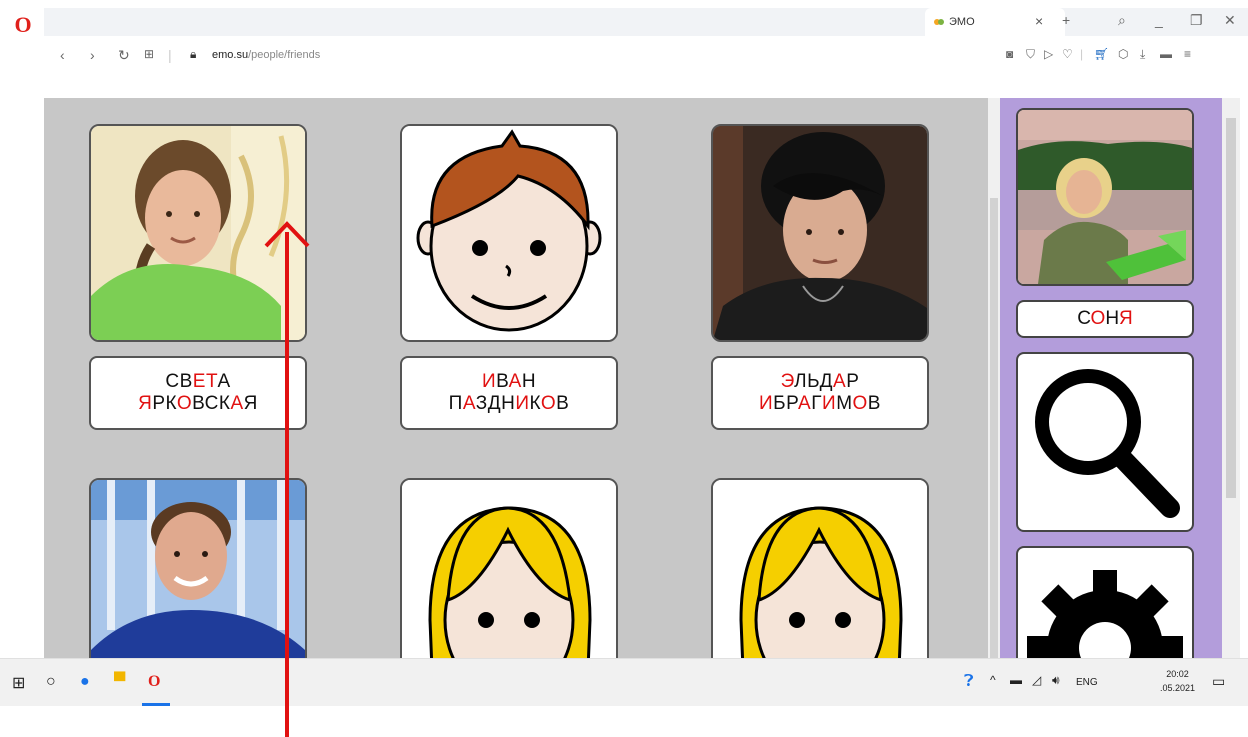 This screenshot has height=737, width=1248. I want to click on friend-name-sveta: СВЕТА ЯРКОВСКАЯ, so click(198, 393).